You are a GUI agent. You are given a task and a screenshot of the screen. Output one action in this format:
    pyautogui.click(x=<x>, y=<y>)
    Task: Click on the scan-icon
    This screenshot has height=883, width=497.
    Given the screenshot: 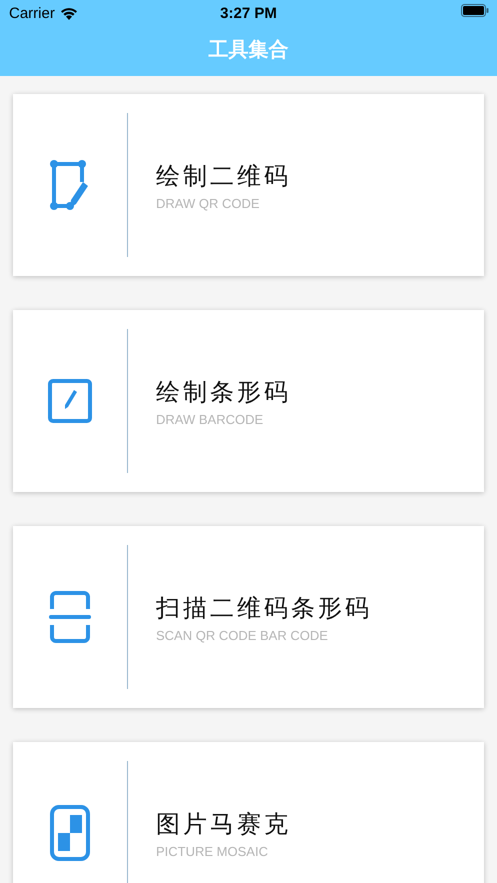 What is the action you would take?
    pyautogui.click(x=70, y=617)
    